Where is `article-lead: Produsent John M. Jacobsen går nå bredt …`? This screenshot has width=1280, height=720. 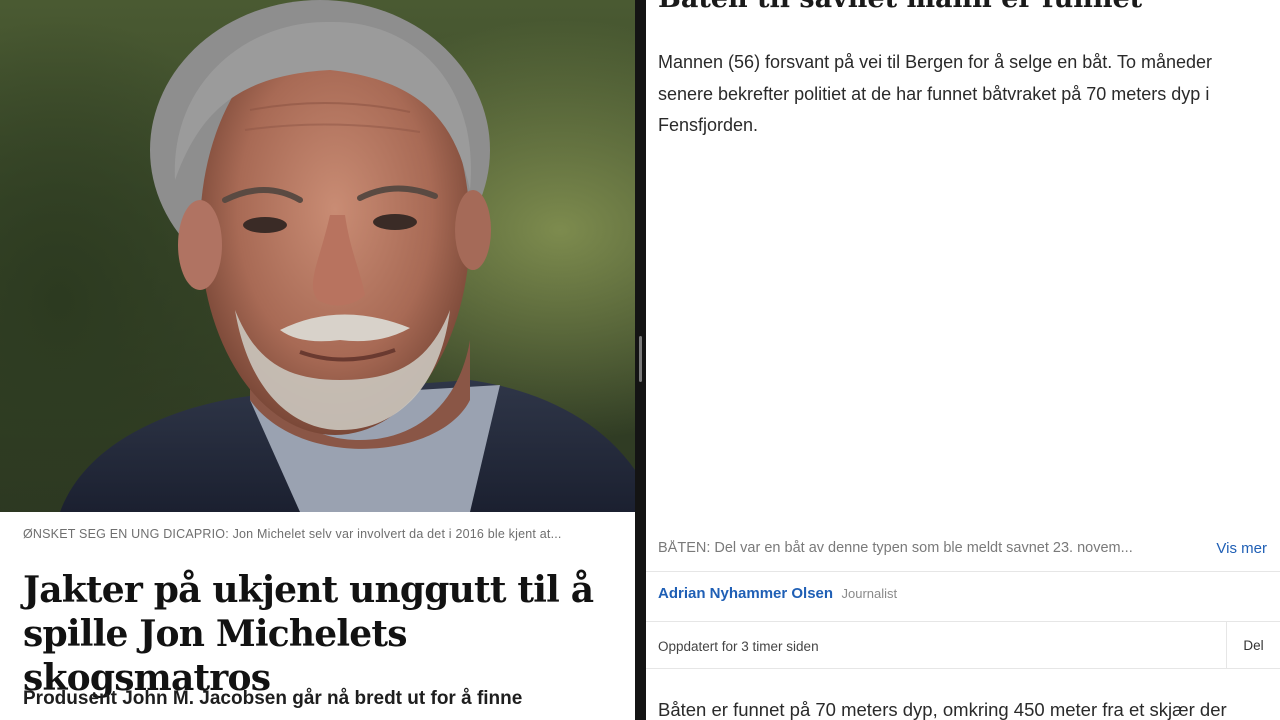 article-lead: Produsent John M. Jacobsen går nå bredt … is located at coordinates (273, 698).